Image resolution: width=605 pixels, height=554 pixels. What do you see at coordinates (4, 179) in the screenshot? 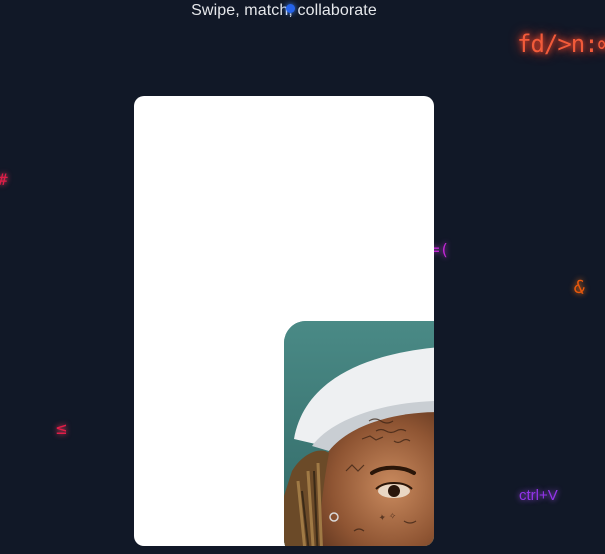
I see `floating-code-glyph: #` at bounding box center [4, 179].